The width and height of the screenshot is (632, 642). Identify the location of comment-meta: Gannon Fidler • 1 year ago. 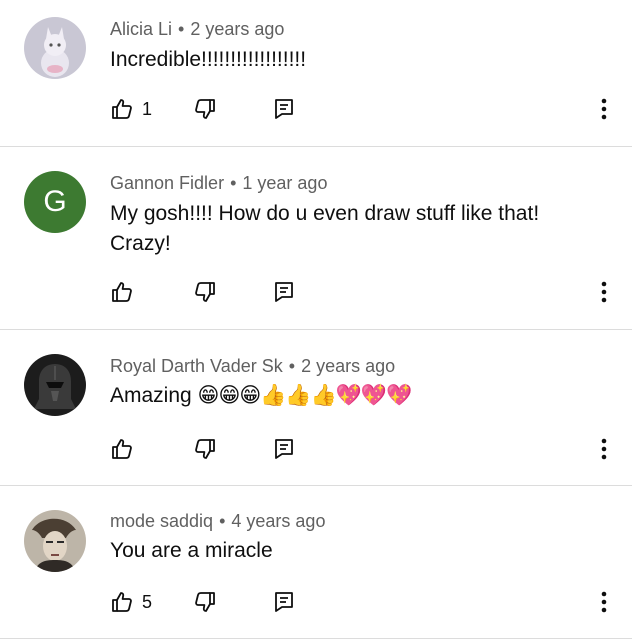
(218, 183).